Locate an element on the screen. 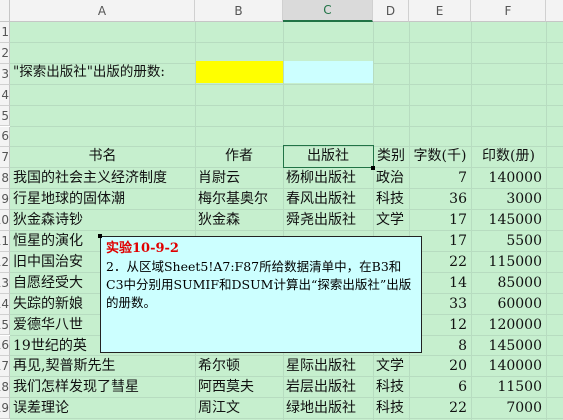  header-category: 类别 is located at coordinates (391, 156).